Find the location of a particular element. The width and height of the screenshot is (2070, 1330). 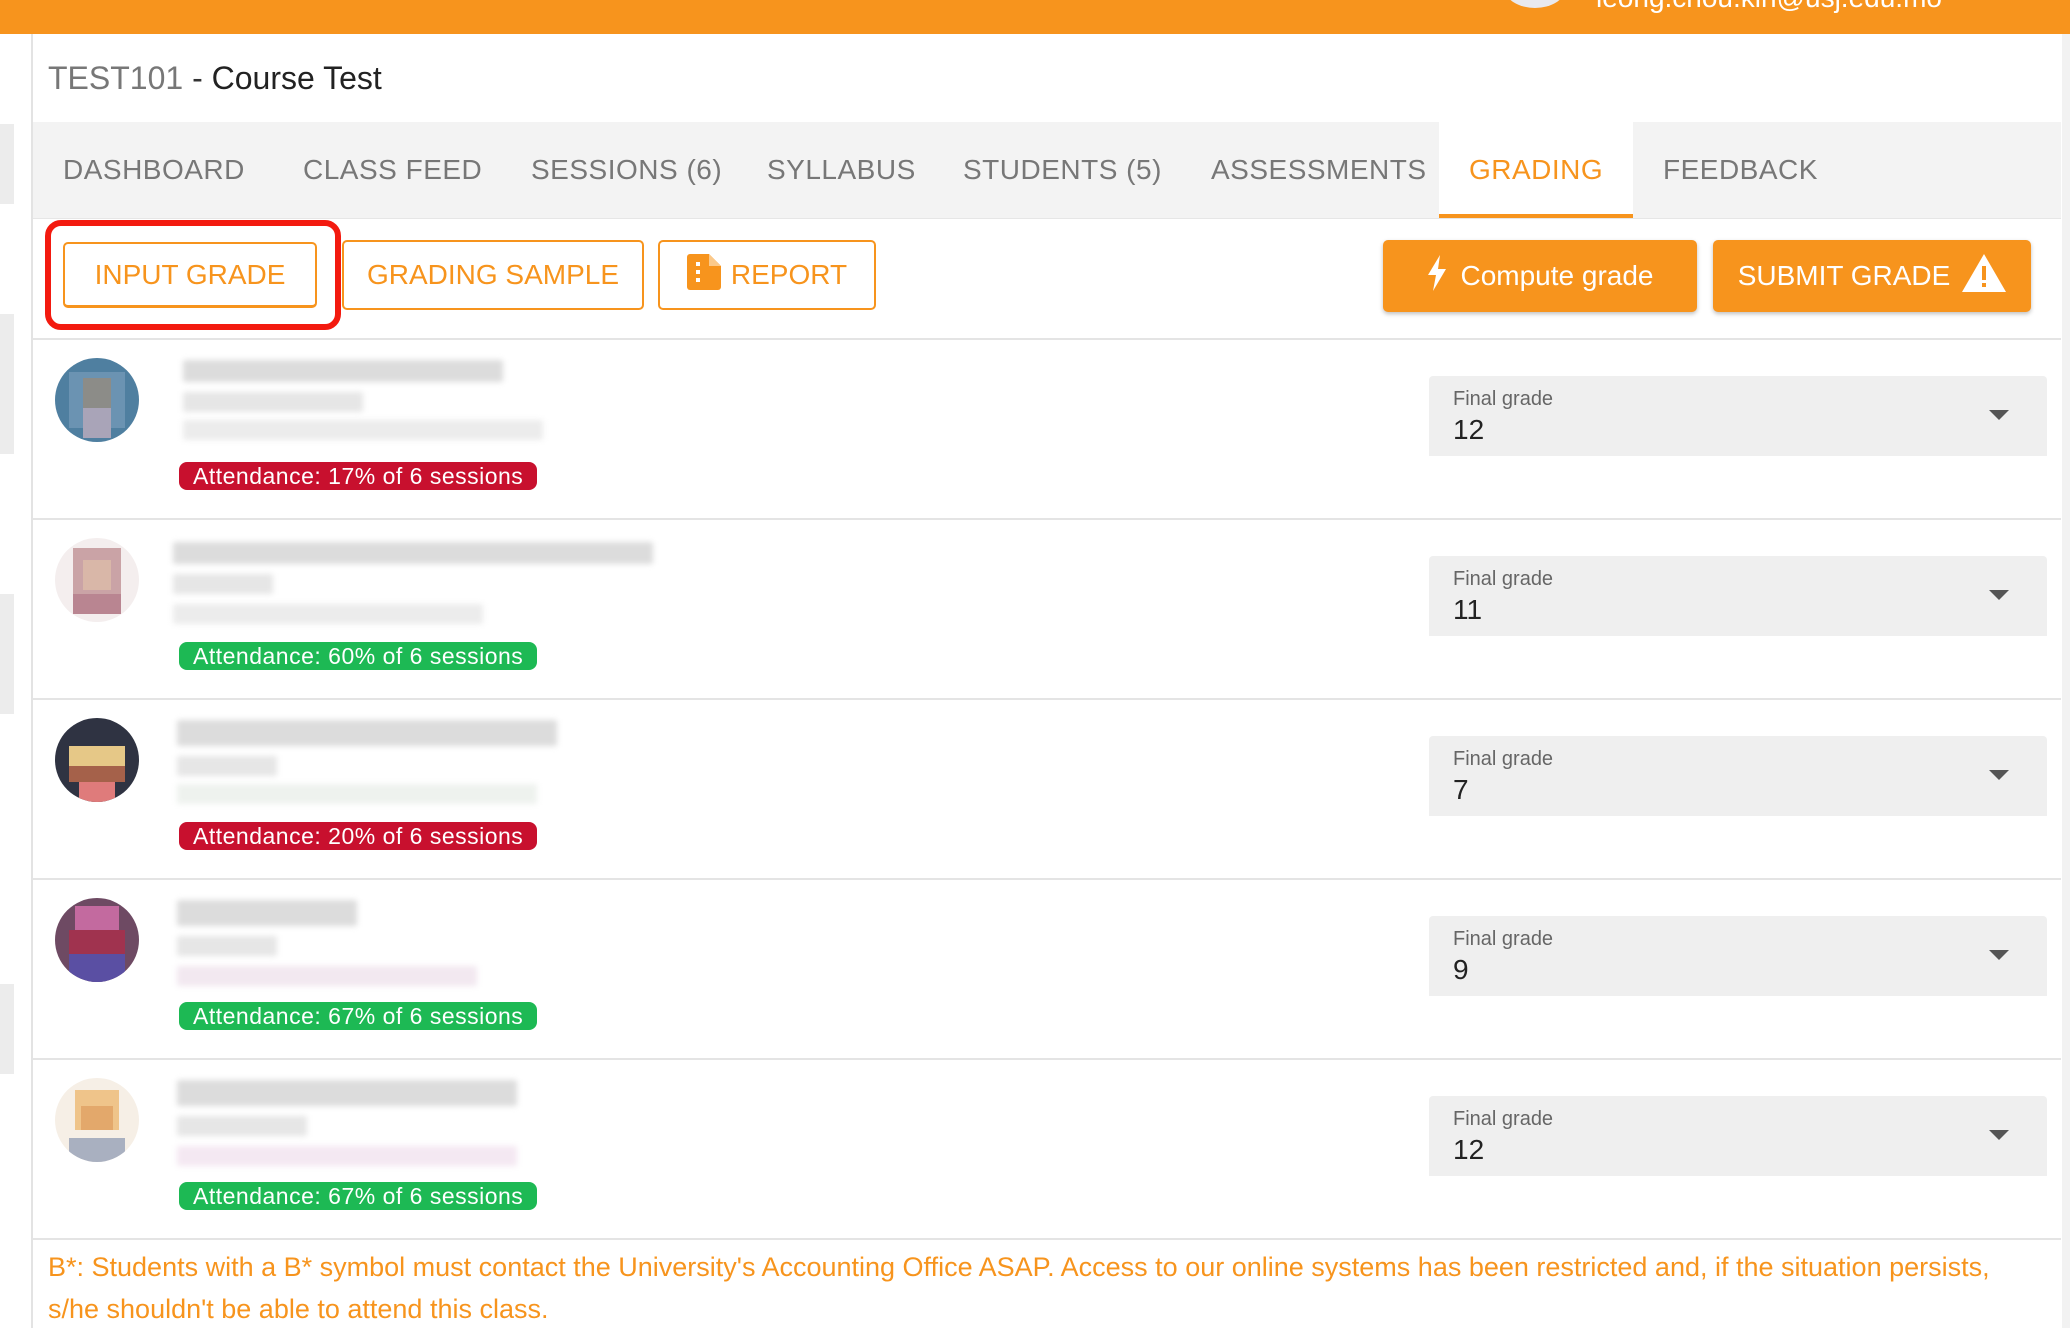

final-grade-select: Final grade 9 is located at coordinates (1738, 956).